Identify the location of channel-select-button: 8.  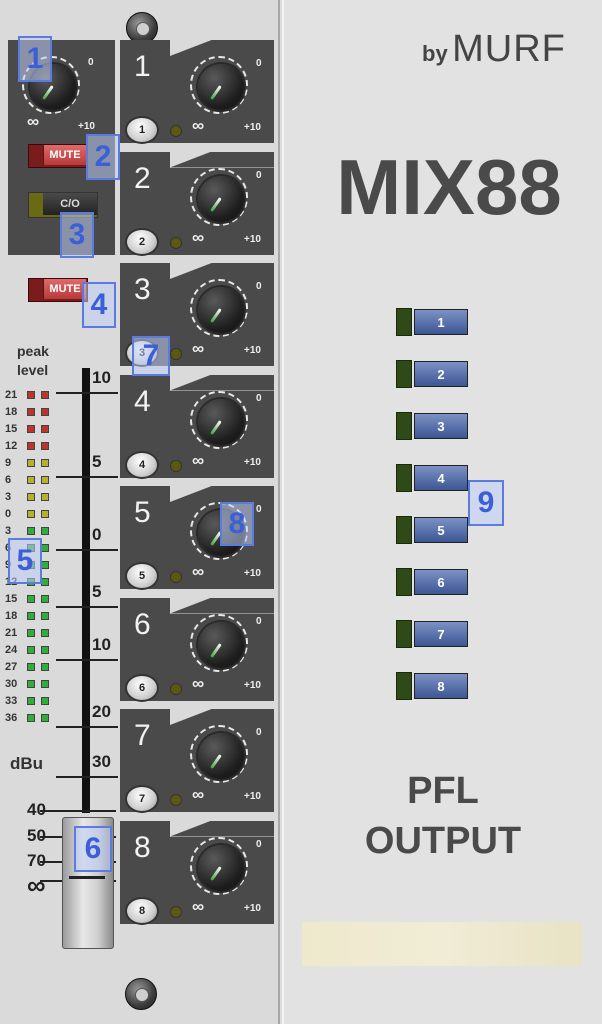
(142, 910).